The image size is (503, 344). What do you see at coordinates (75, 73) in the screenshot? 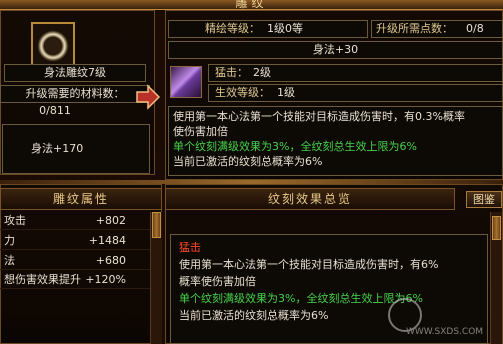
I see `item-name: 身法雕纹7级` at bounding box center [75, 73].